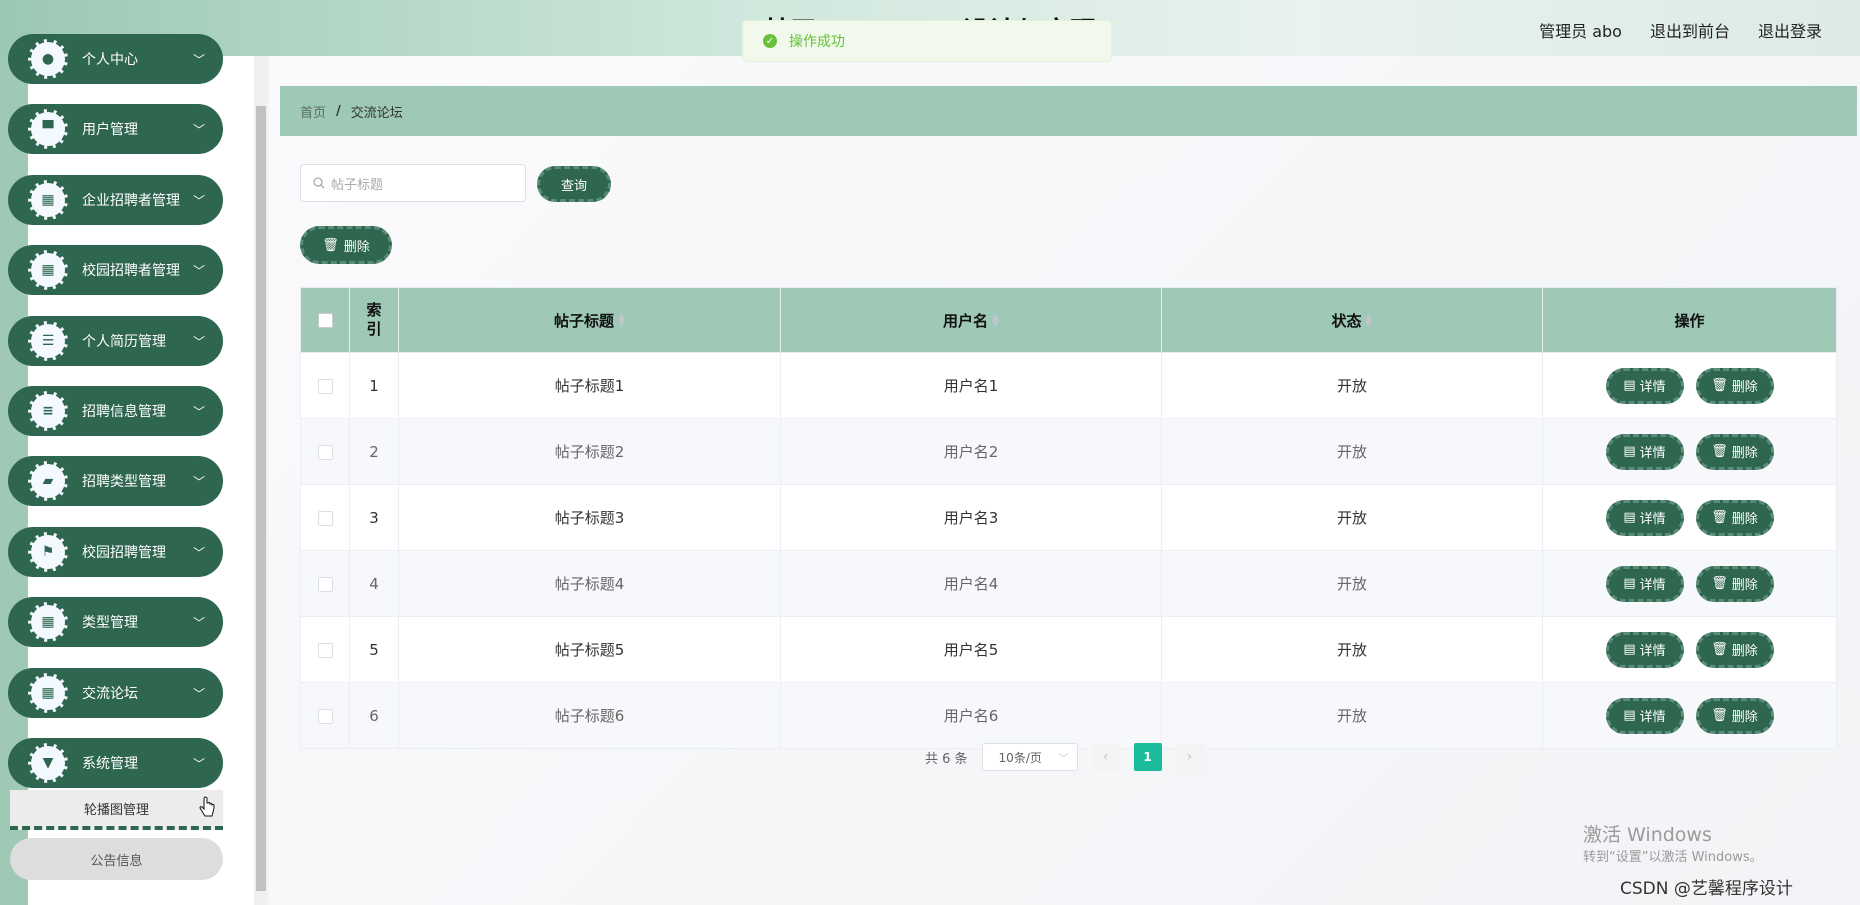 The height and width of the screenshot is (905, 1860). Describe the element at coordinates (313, 111) in the screenshot. I see `breadcrumb-home: 首页` at that location.